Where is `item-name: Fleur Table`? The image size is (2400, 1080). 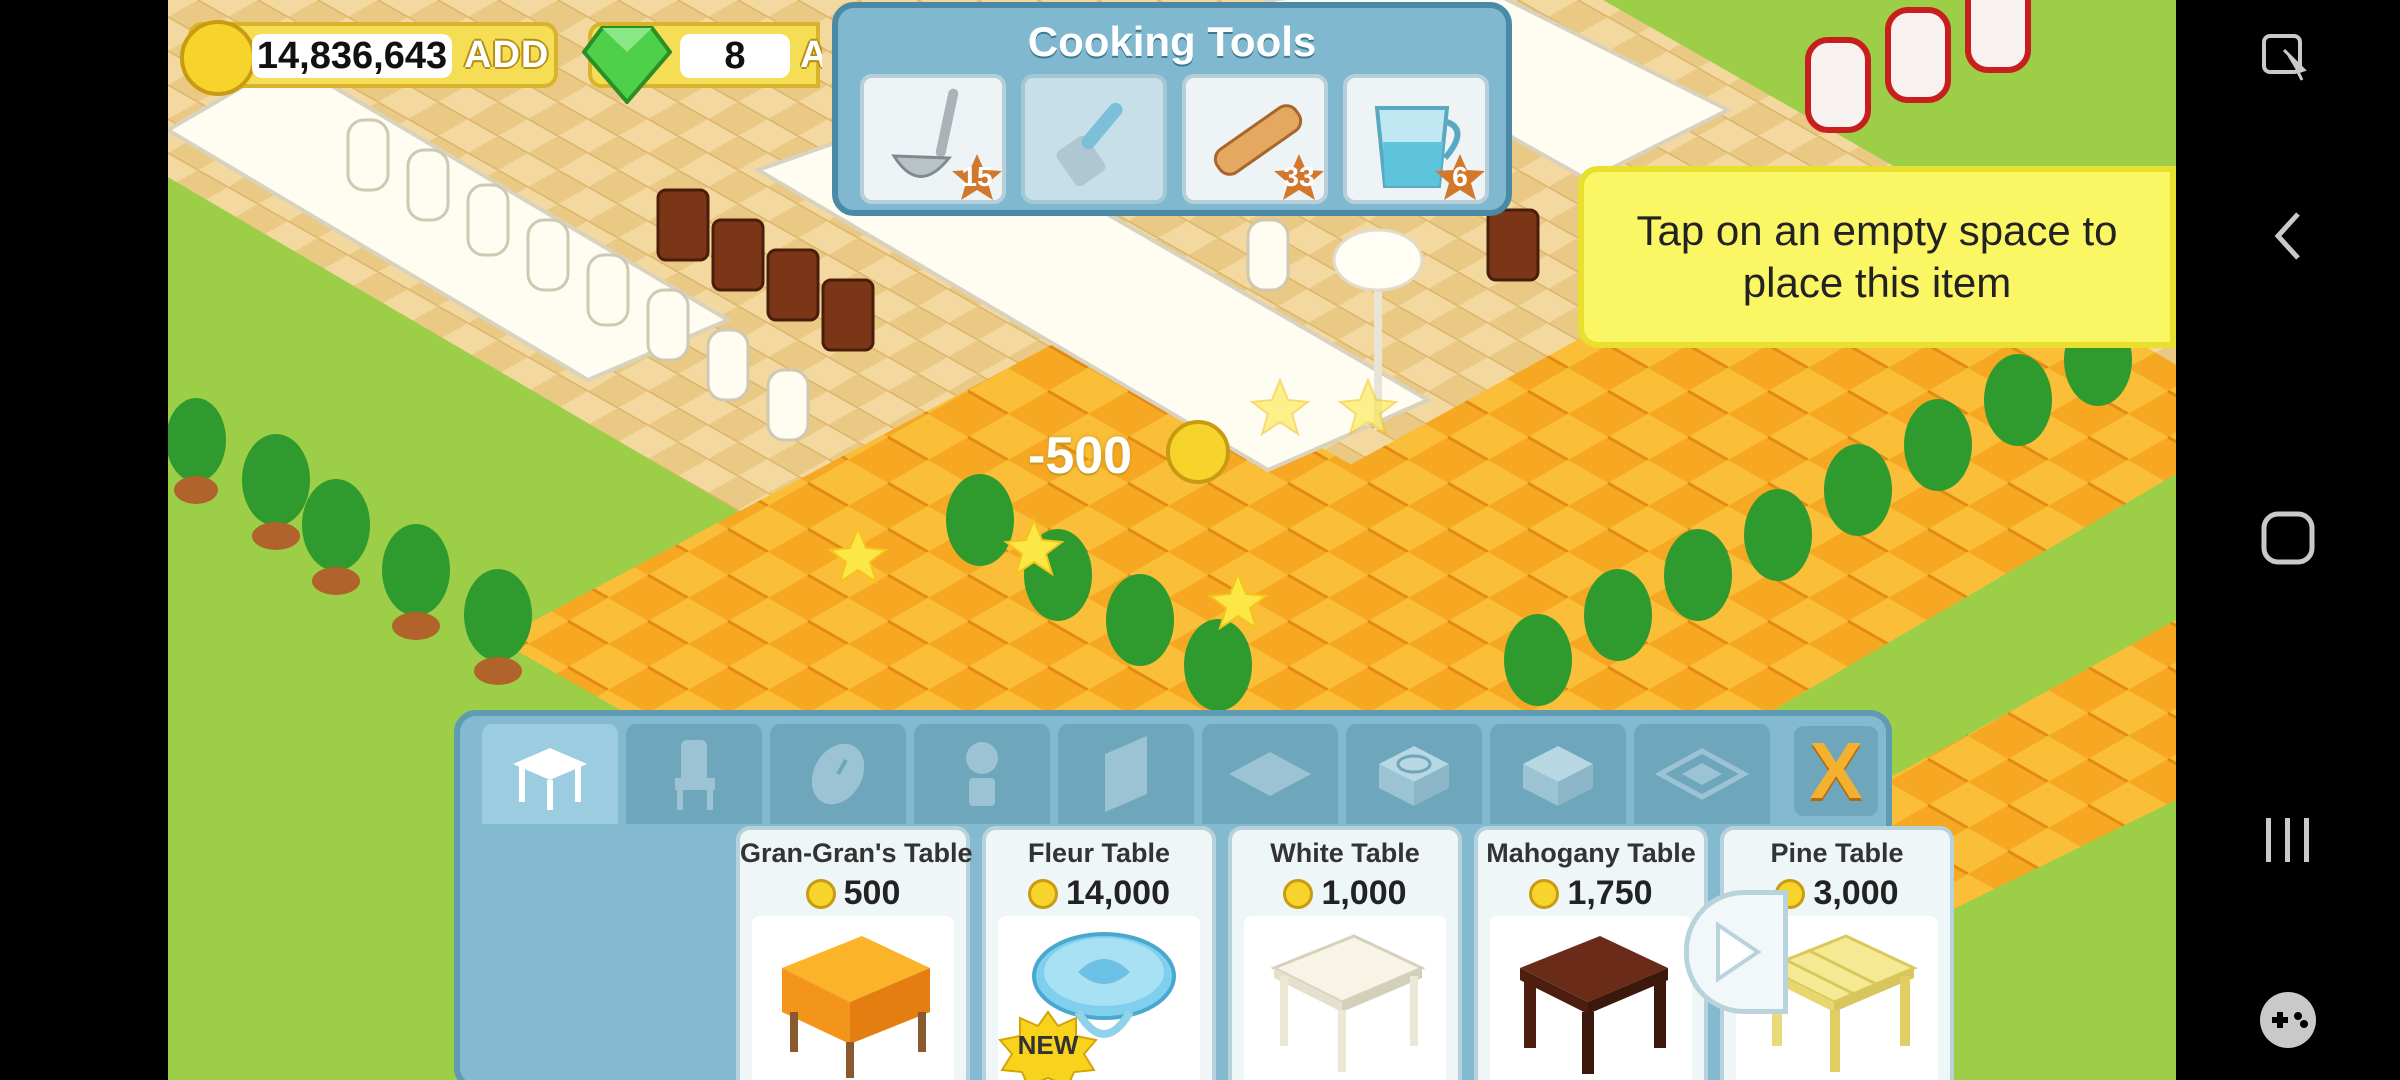 item-name: Fleur Table is located at coordinates (1099, 853).